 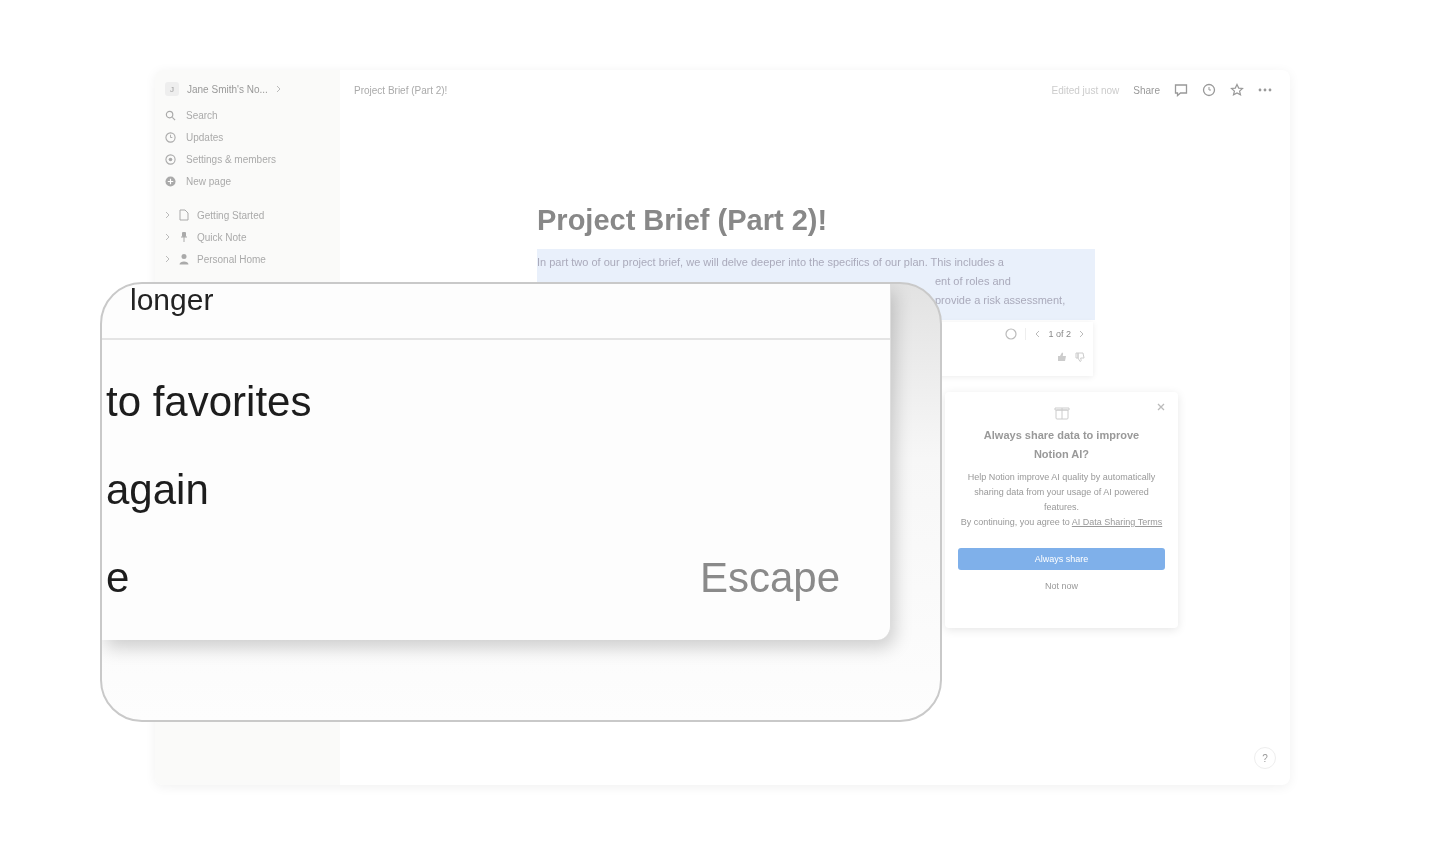 What do you see at coordinates (172, 300) in the screenshot?
I see `menu-item-text: longer` at bounding box center [172, 300].